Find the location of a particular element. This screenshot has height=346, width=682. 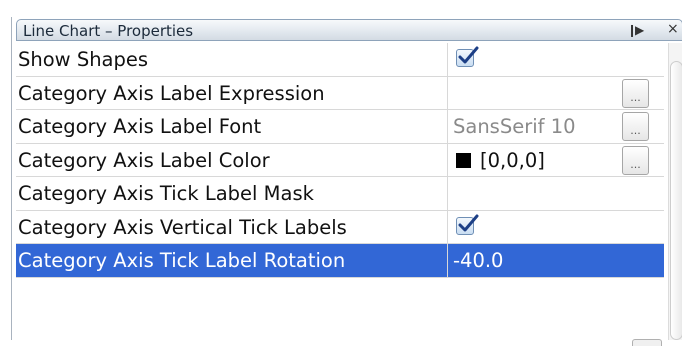

vertical-tick-labels-checkbox is located at coordinates (467, 224).